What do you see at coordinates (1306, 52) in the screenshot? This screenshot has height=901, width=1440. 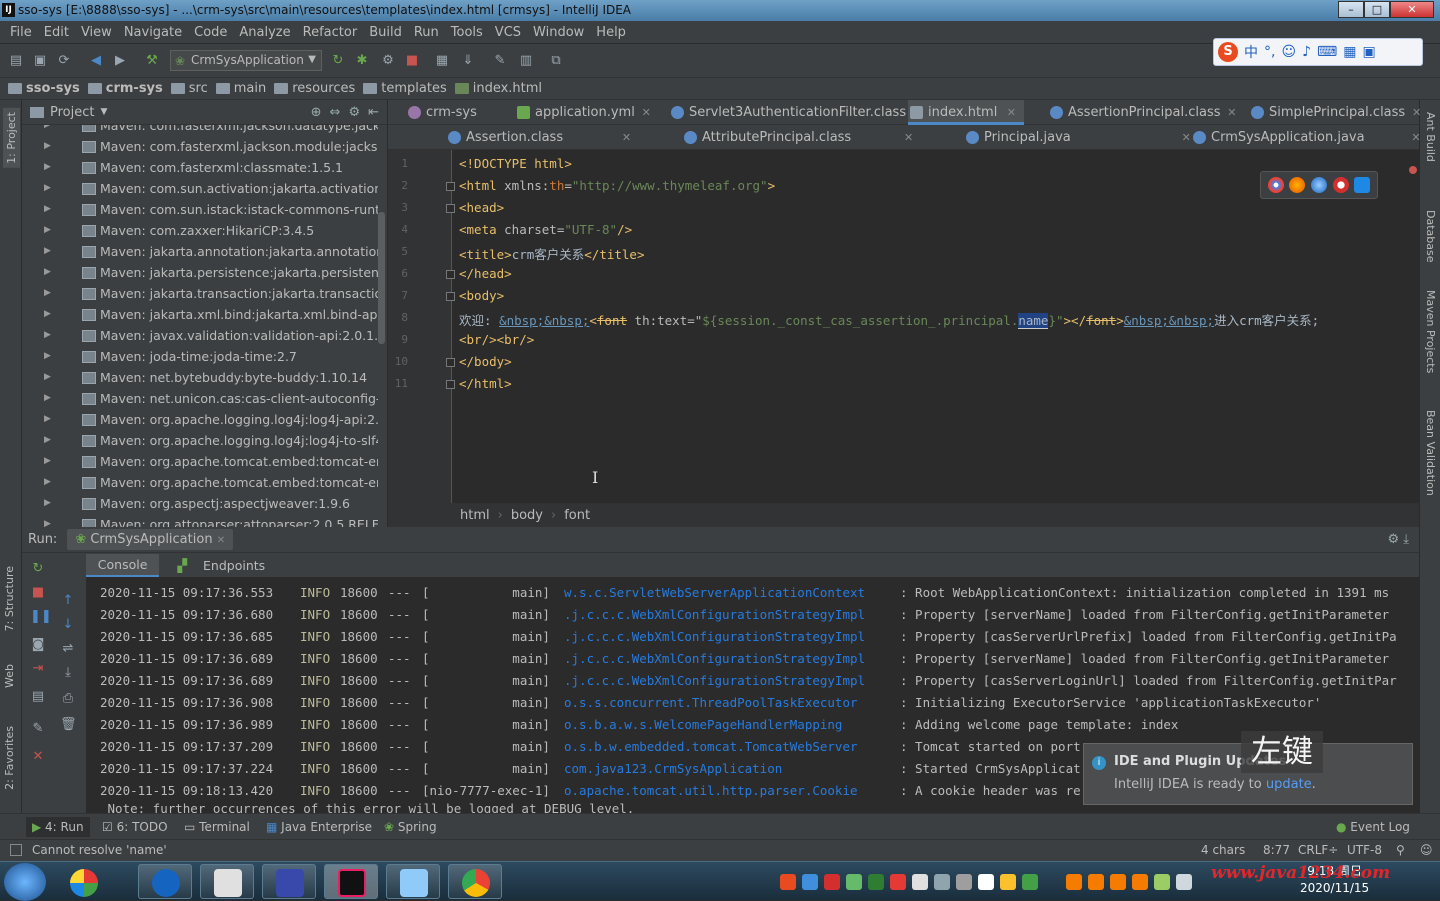 I see `ime-voice-icon: ♪` at bounding box center [1306, 52].